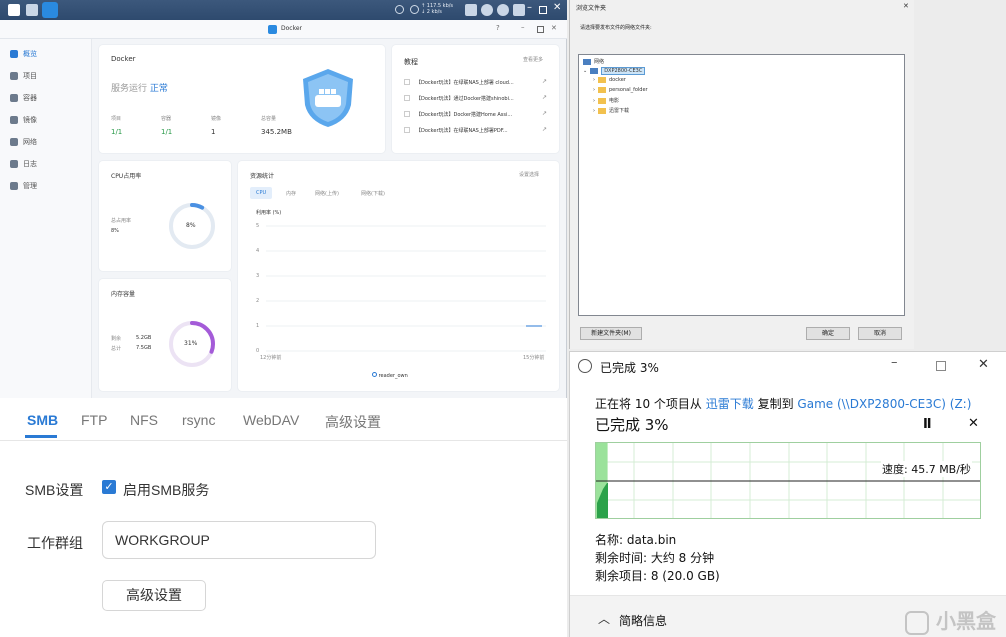 The height and width of the screenshot is (637, 1006). What do you see at coordinates (609, 80) in the screenshot?
I see `tree-node-folder: › docker` at bounding box center [609, 80].